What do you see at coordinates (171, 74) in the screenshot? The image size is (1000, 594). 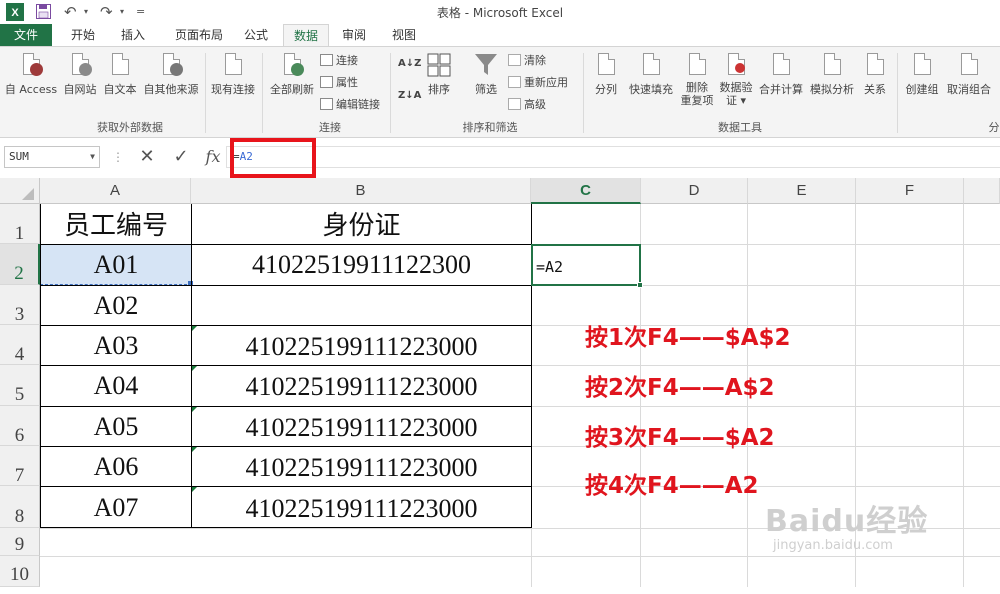 I see `from-other-sources-button: 自其他来源` at bounding box center [171, 74].